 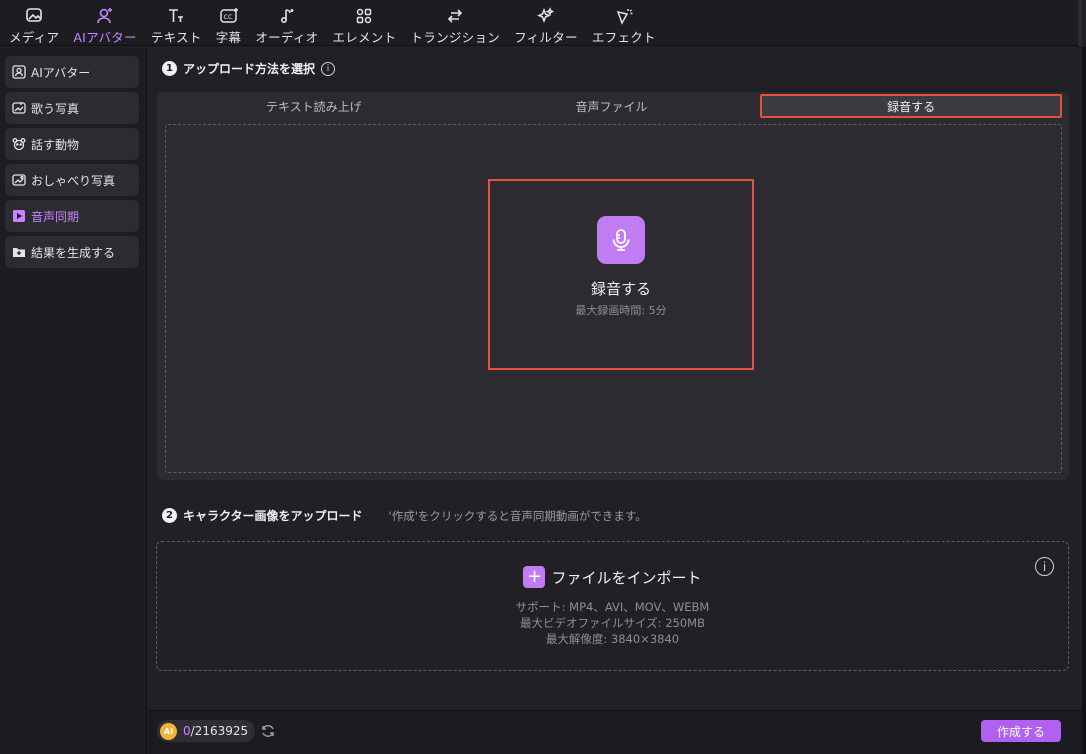 I want to click on record-max-duration: 最大録画時間: 5分, so click(x=621, y=310).